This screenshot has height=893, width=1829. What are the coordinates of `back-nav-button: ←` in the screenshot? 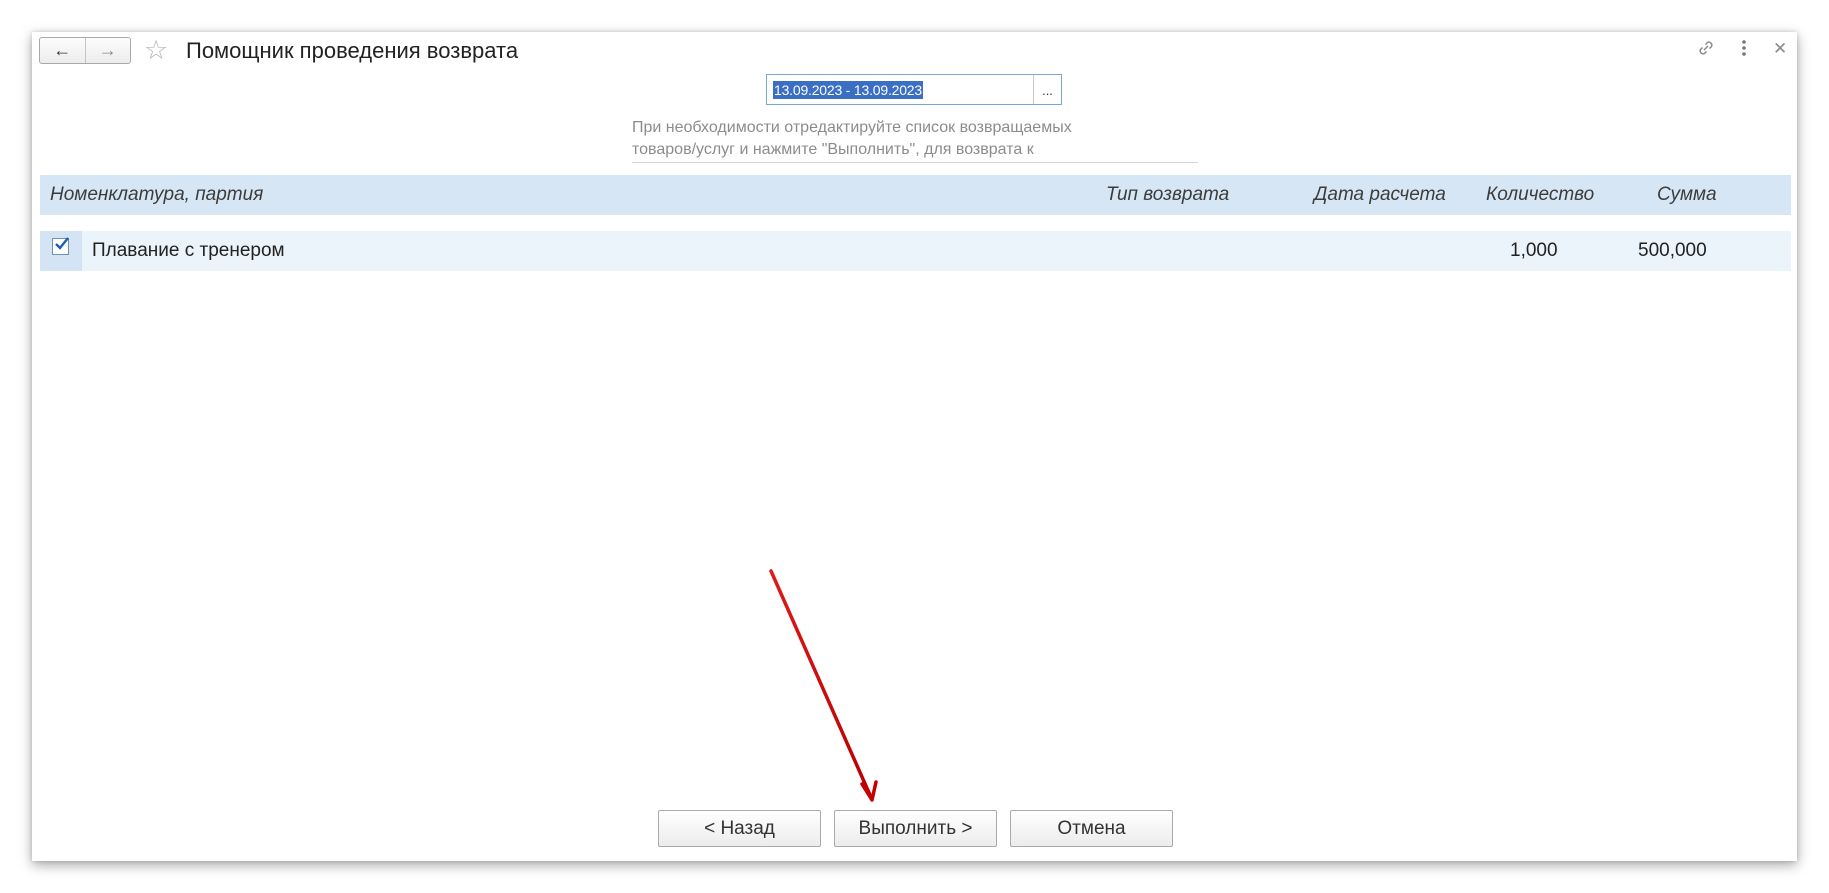 It's located at (62, 50).